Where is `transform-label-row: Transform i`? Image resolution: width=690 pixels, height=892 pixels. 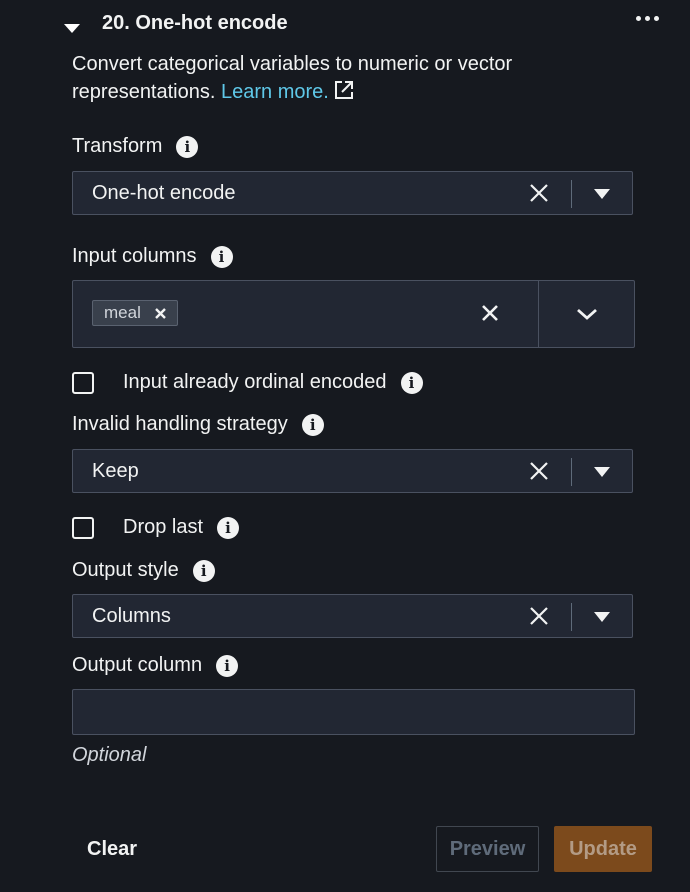
transform-label-row: Transform i is located at coordinates (135, 146).